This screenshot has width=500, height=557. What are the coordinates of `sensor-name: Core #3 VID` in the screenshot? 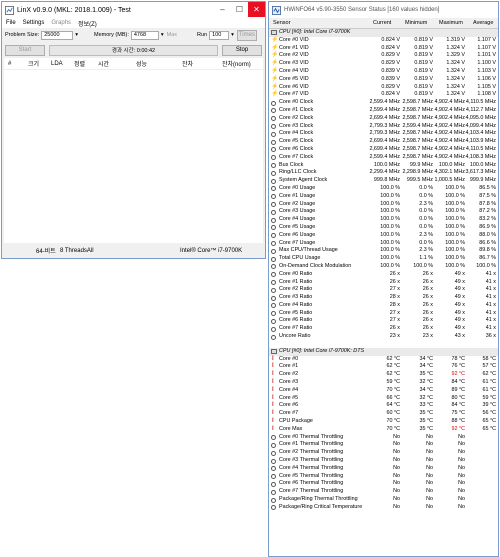 It's located at (294, 63).